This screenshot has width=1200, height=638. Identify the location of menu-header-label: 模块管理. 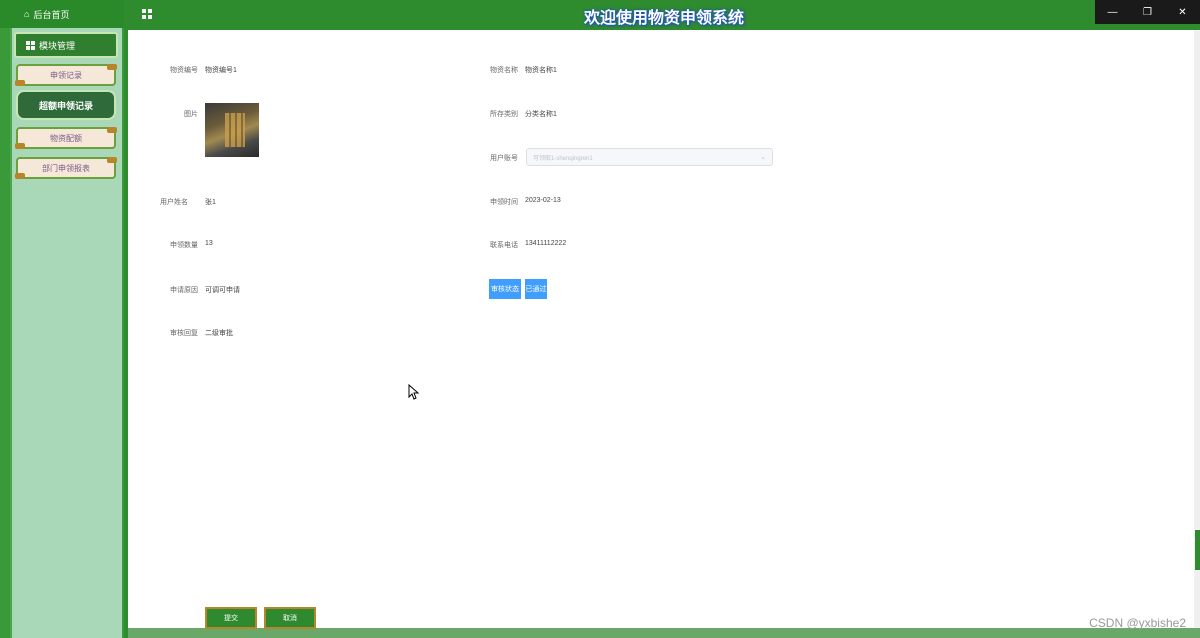
(57, 45).